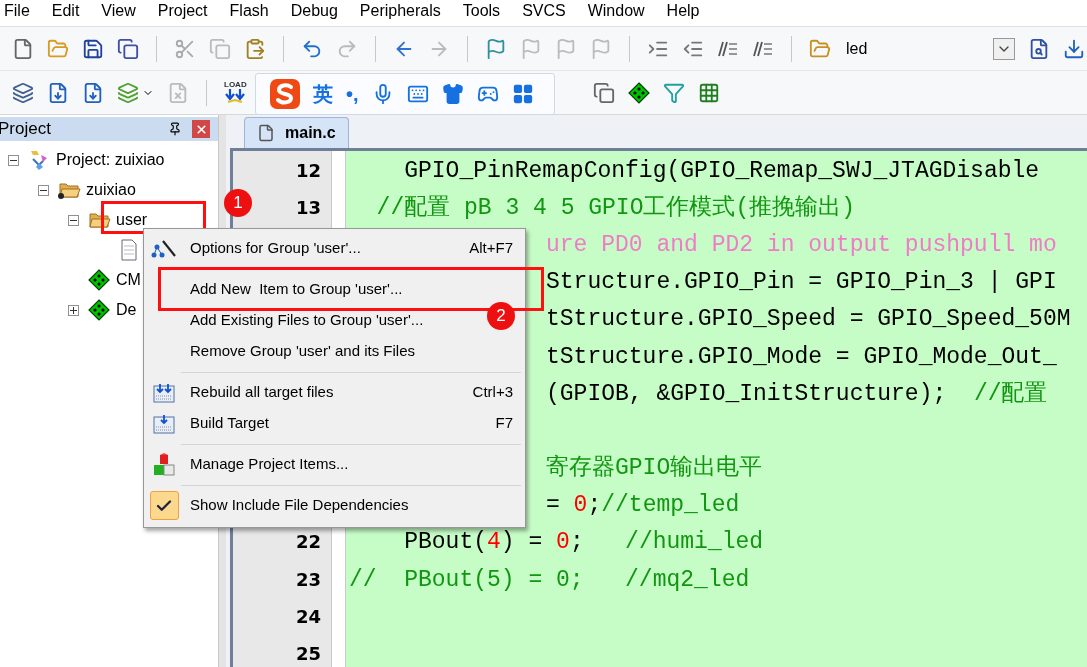 This screenshot has height=667, width=1087. I want to click on menu-item: File, so click(17, 11).